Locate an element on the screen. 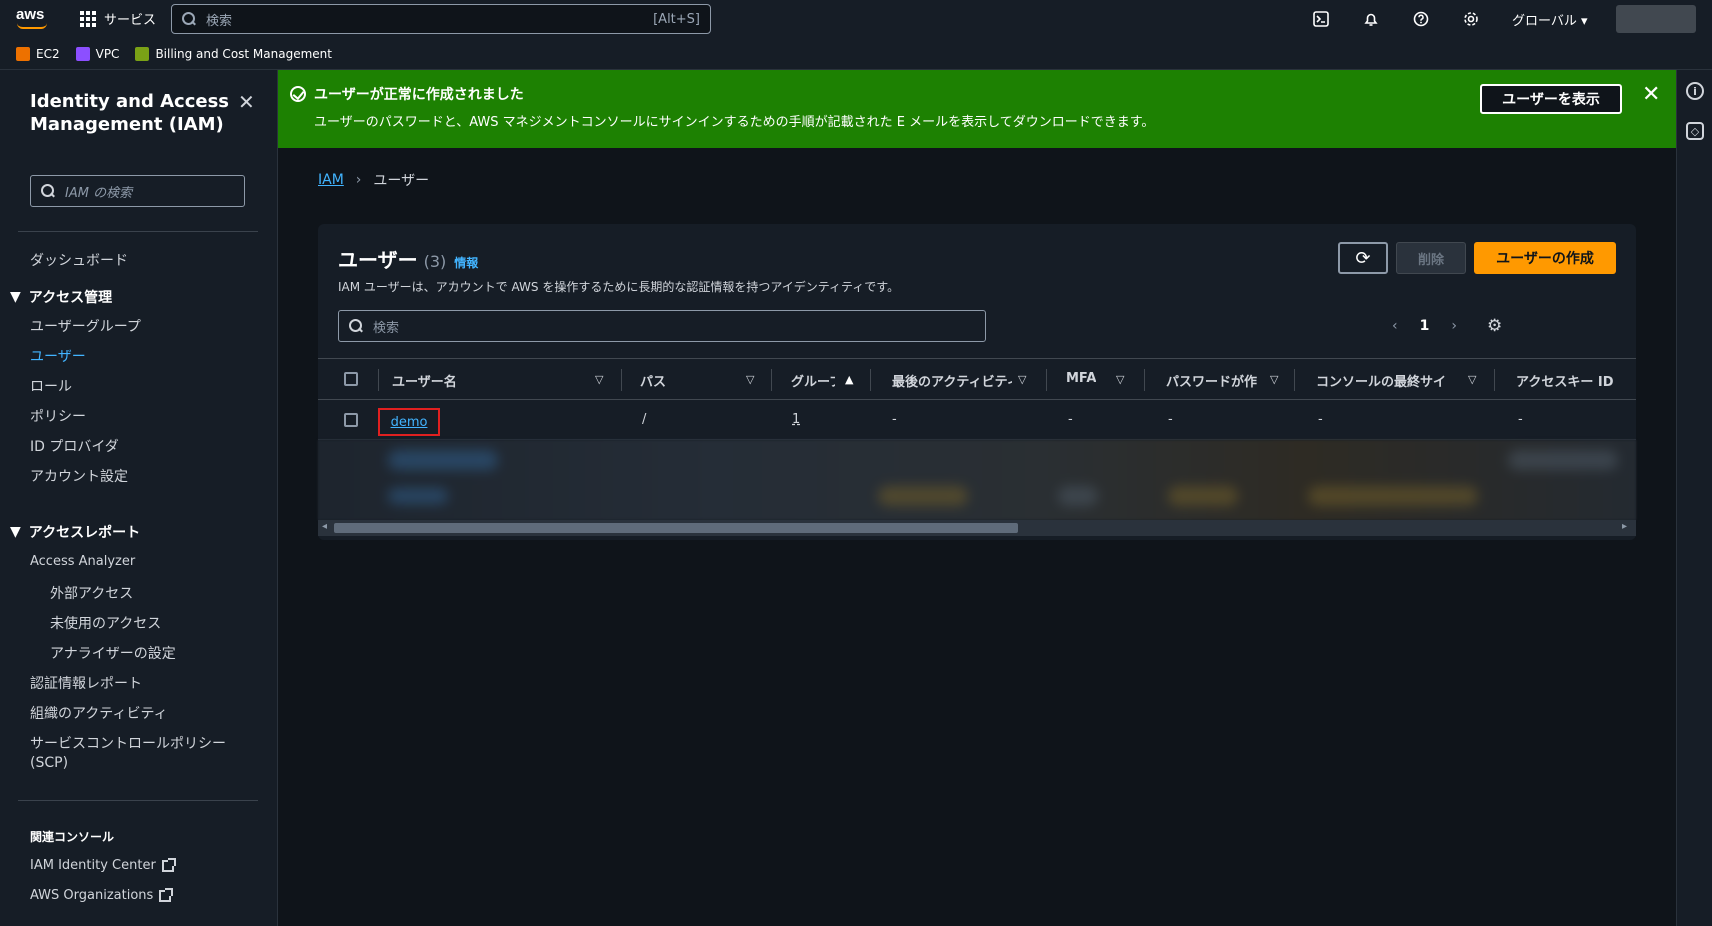  cell-groups: 1 is located at coordinates (796, 419).